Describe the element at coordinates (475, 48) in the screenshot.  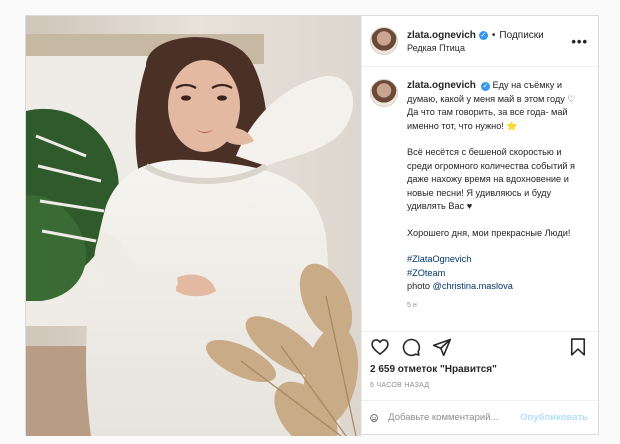
I see `location-link: Редкая Птица` at that location.